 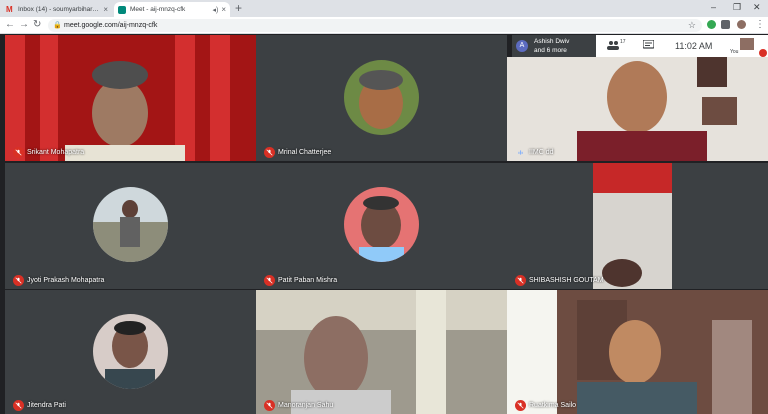 I want to click on participant-tile: Patit Paban Mishra, so click(x=381, y=226).